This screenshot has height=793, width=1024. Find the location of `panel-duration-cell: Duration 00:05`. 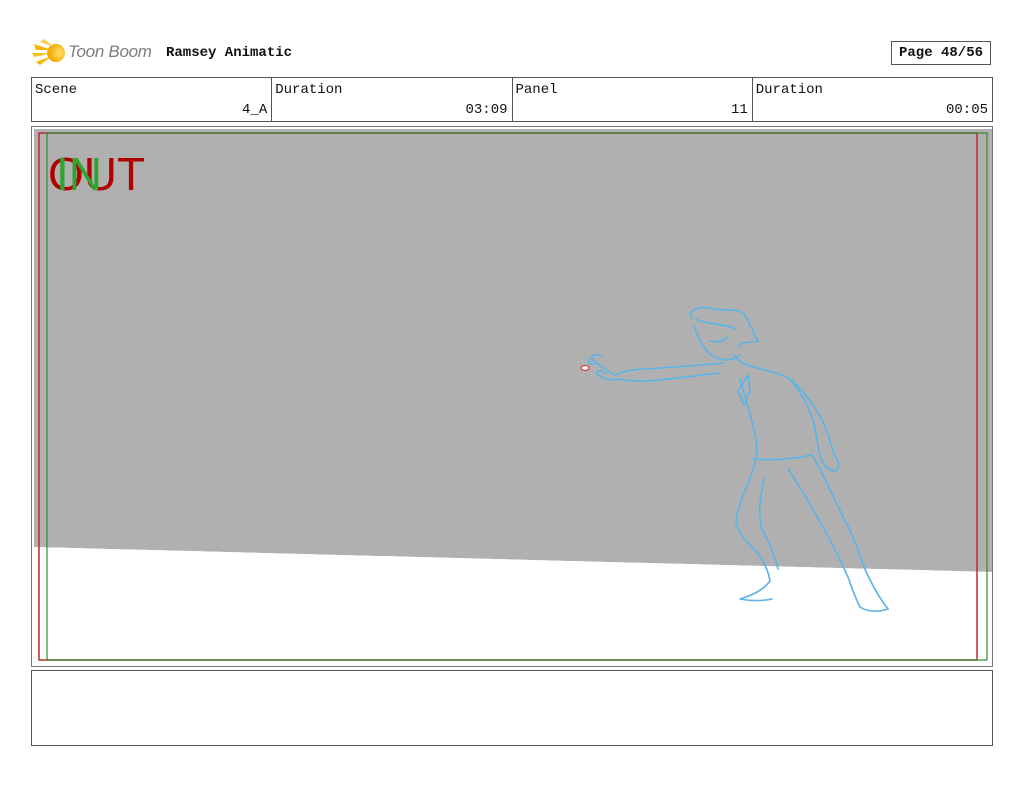

panel-duration-cell: Duration 00:05 is located at coordinates (872, 99).